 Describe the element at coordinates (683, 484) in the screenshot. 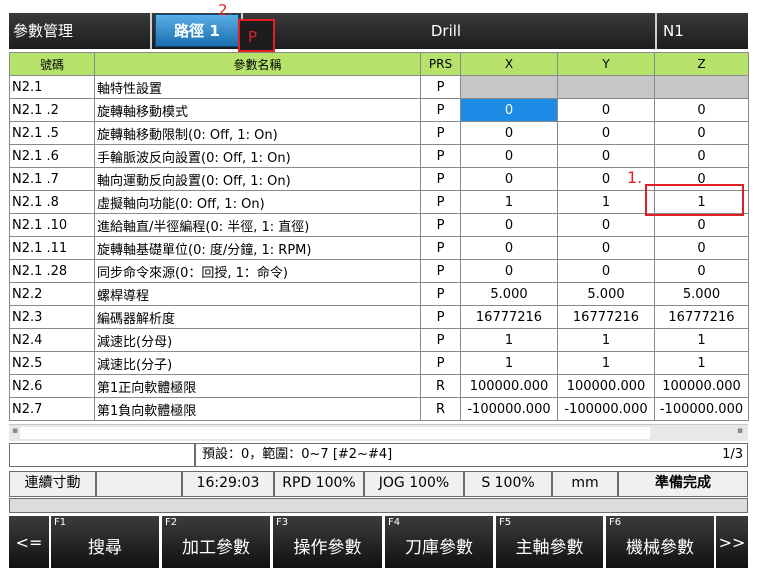

I see `machine-state: 準備完成` at that location.